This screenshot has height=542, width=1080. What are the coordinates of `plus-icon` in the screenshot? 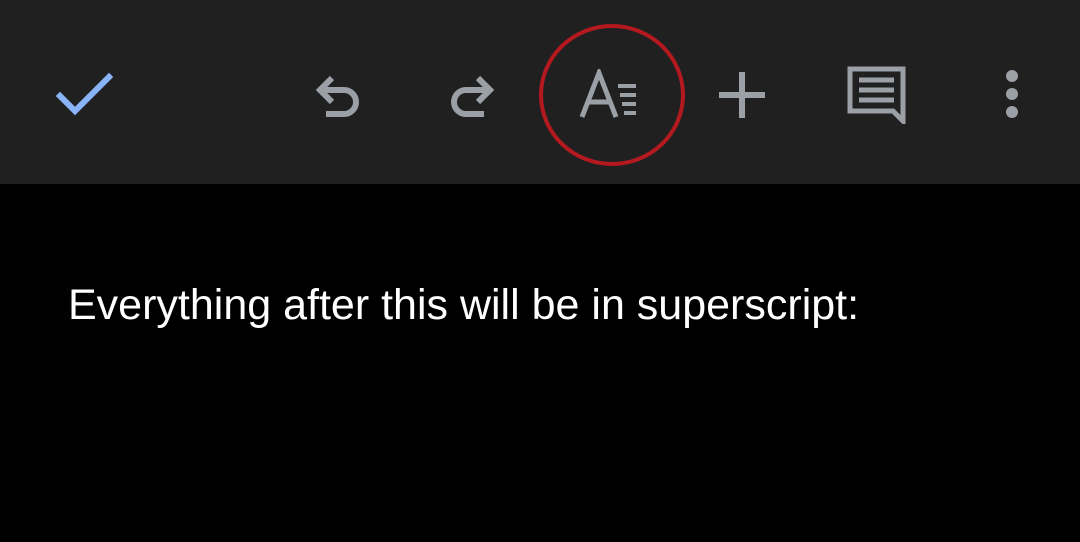 It's located at (742, 95).